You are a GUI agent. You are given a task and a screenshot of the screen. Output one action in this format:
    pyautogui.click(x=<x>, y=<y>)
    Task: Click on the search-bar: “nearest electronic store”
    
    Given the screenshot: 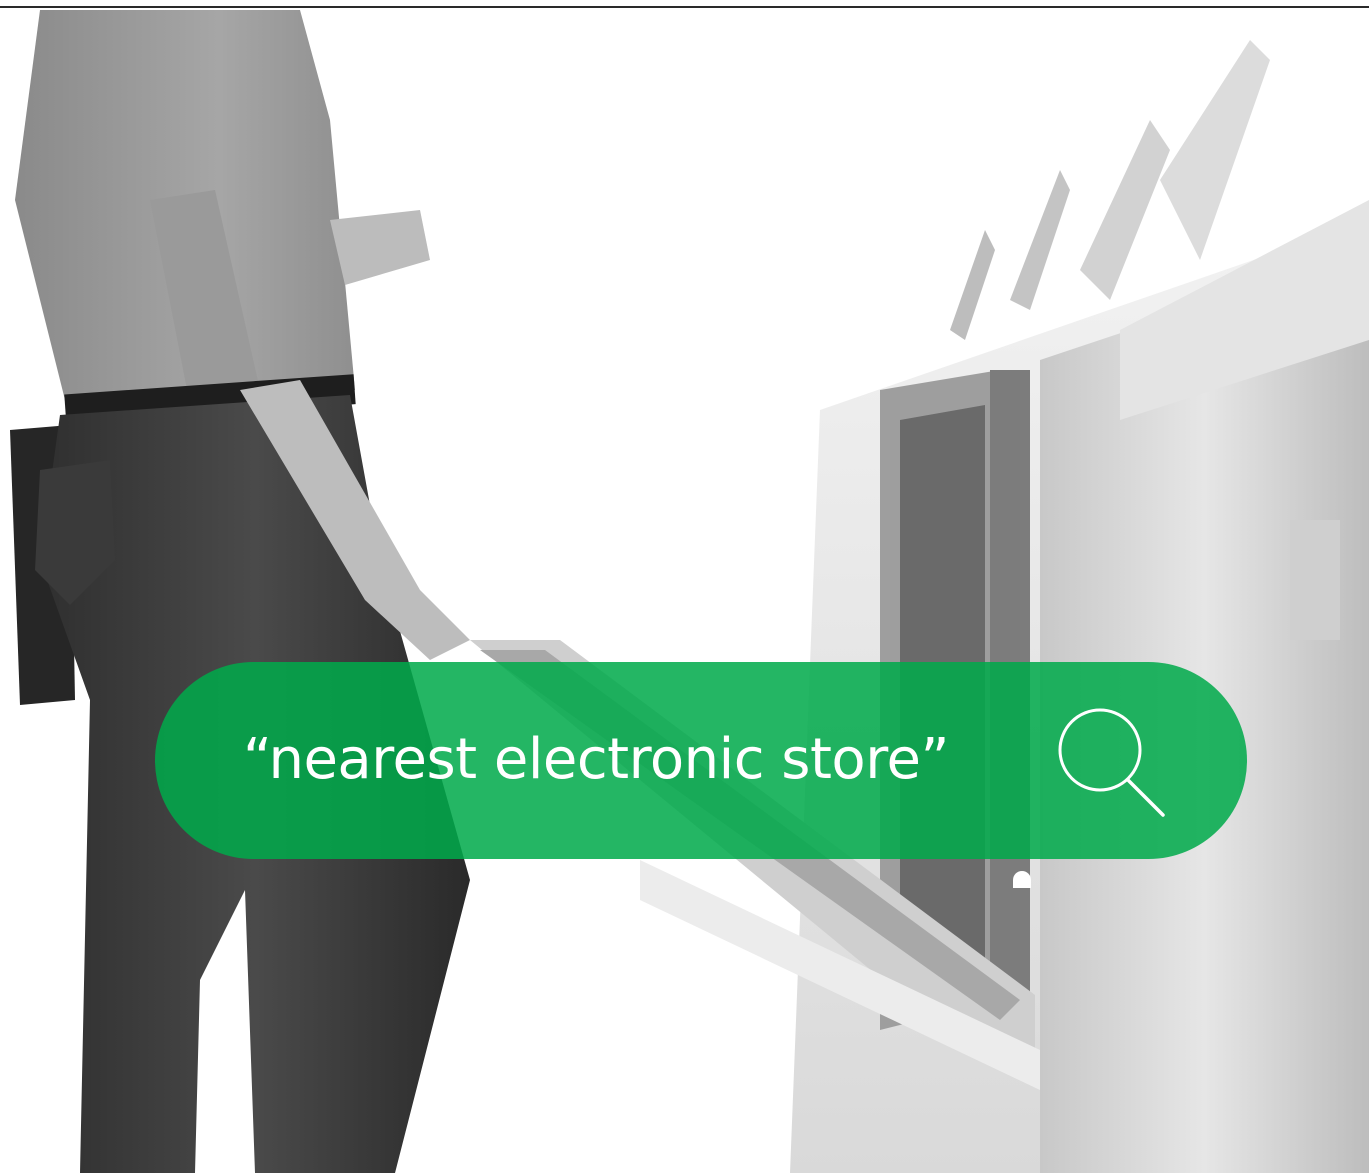 What is the action you would take?
    pyautogui.click(x=701, y=760)
    